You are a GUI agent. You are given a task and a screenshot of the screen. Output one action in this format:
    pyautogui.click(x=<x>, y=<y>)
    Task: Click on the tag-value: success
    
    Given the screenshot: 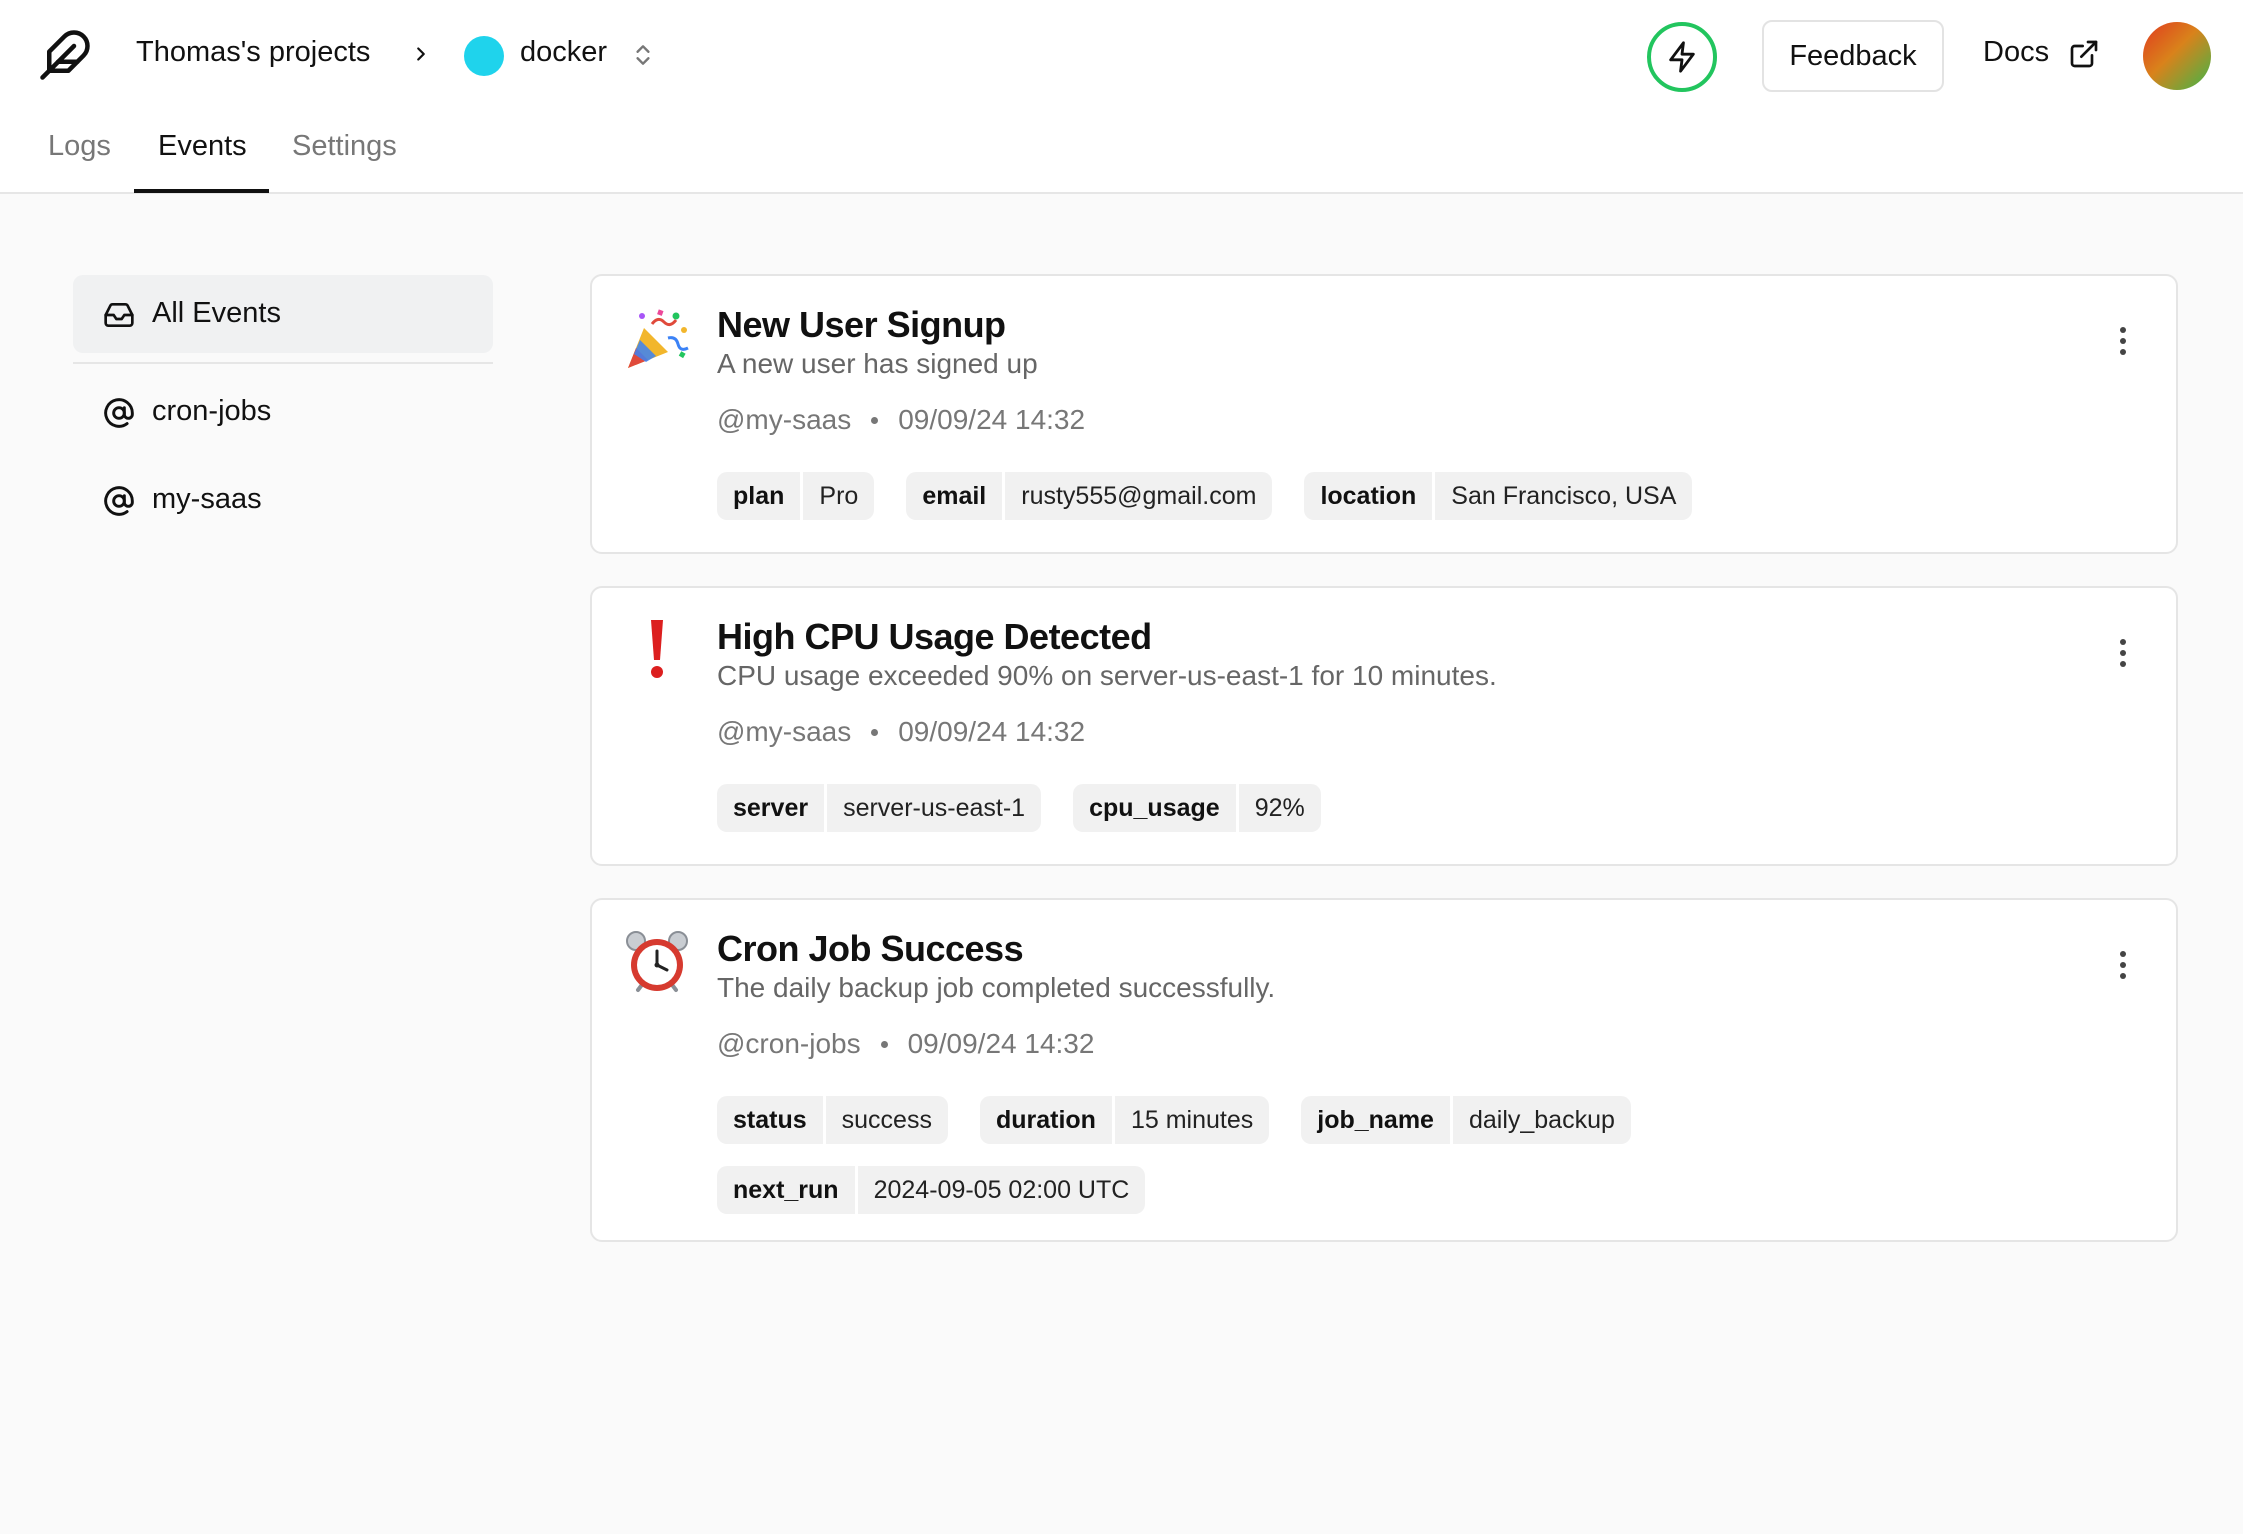 What is the action you would take?
    pyautogui.click(x=886, y=1119)
    